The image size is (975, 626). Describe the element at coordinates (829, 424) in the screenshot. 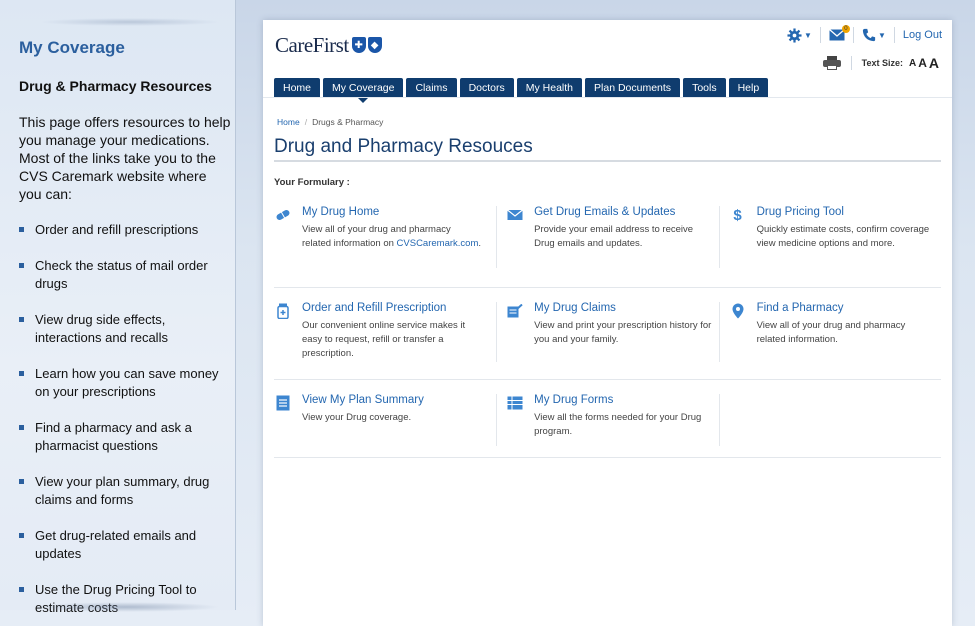

I see `resource-empty-cell` at that location.